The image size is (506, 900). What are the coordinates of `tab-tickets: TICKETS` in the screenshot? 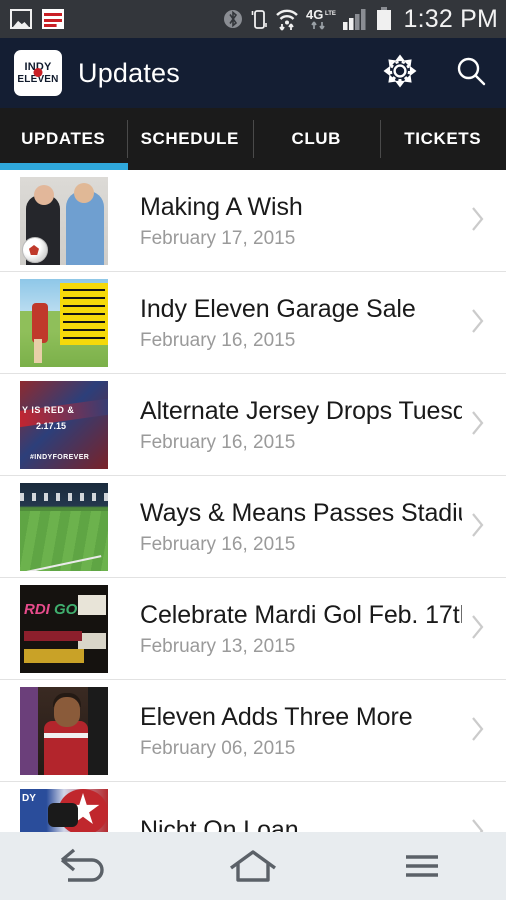 It's located at (442, 139).